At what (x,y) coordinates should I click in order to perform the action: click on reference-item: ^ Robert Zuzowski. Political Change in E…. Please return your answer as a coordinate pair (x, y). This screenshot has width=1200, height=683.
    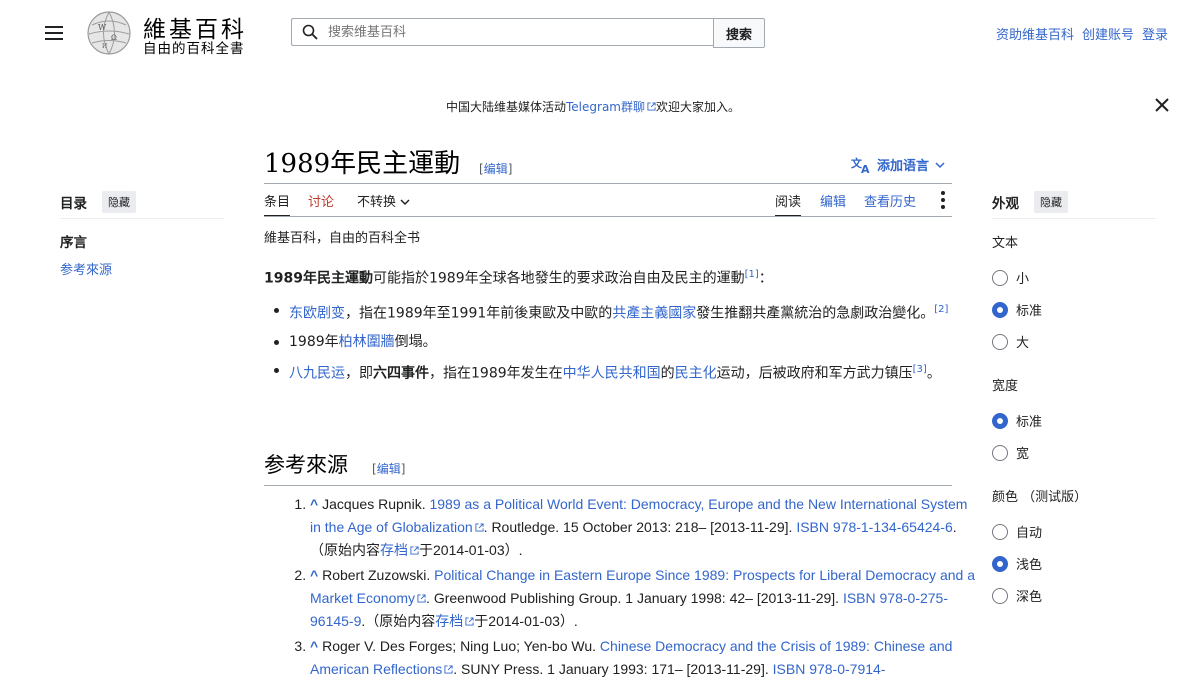
    Looking at the image, I should click on (645, 598).